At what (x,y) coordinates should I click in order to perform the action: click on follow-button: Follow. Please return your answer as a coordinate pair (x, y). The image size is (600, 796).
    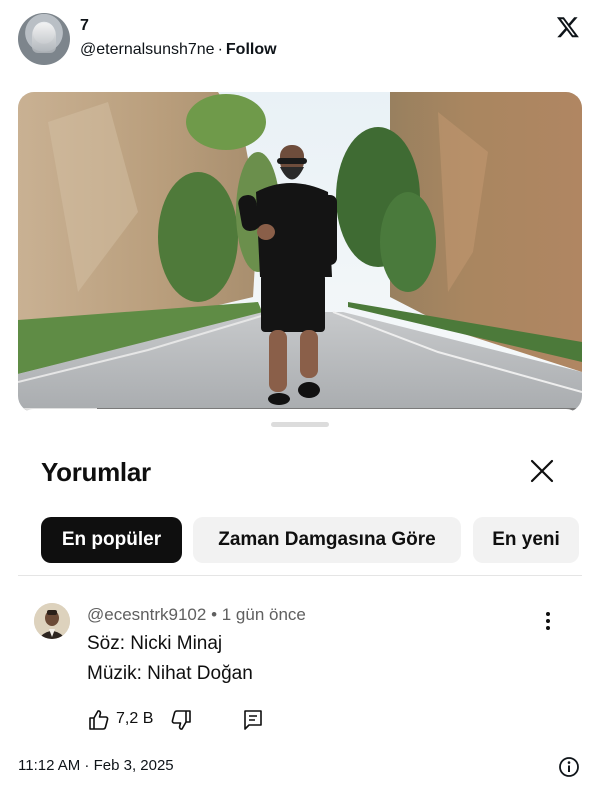
    Looking at the image, I should click on (251, 49).